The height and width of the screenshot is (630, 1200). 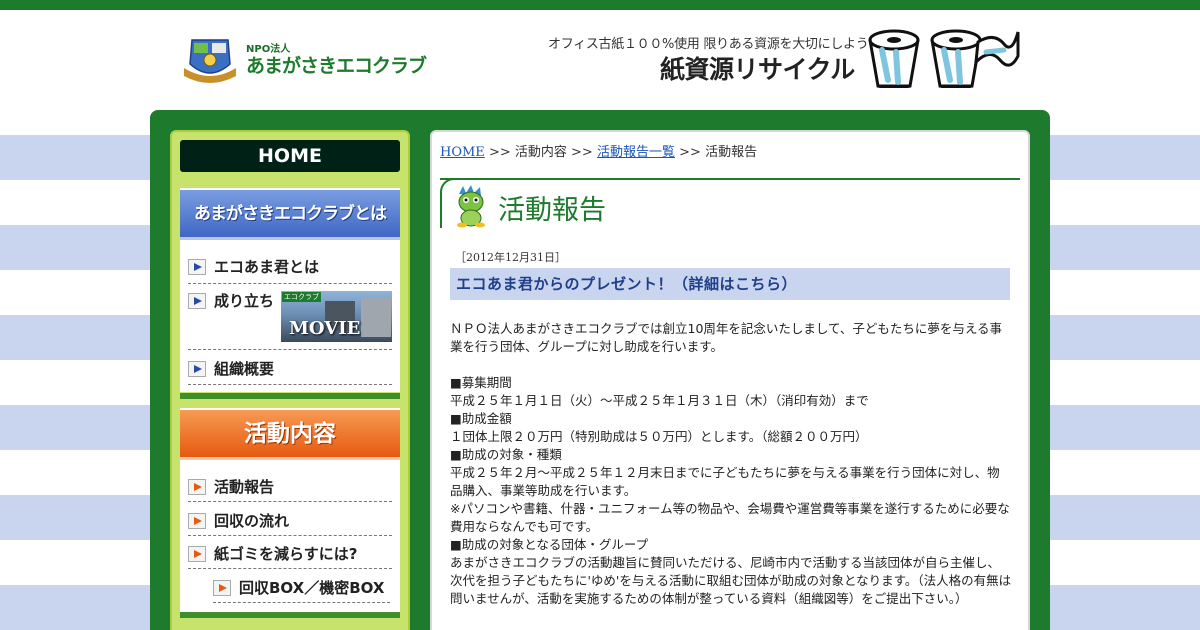 What do you see at coordinates (731, 152) in the screenshot?
I see `breadcrumb-current: 活動報告` at bounding box center [731, 152].